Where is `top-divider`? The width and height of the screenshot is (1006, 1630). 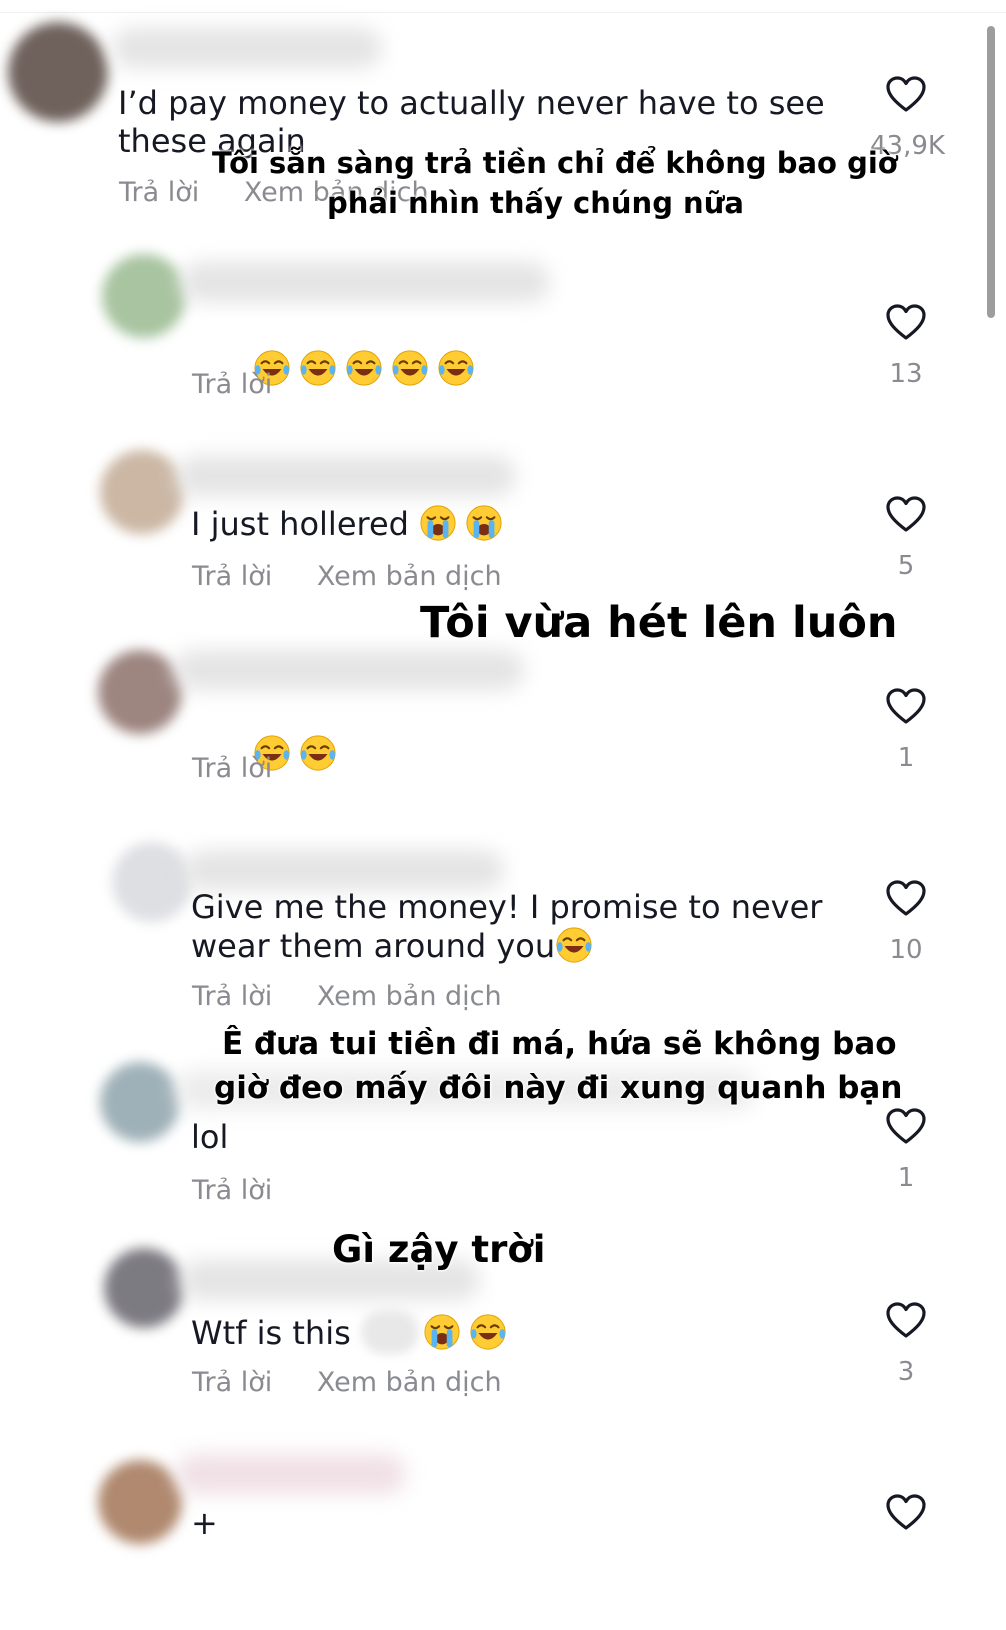
top-divider is located at coordinates (503, 12).